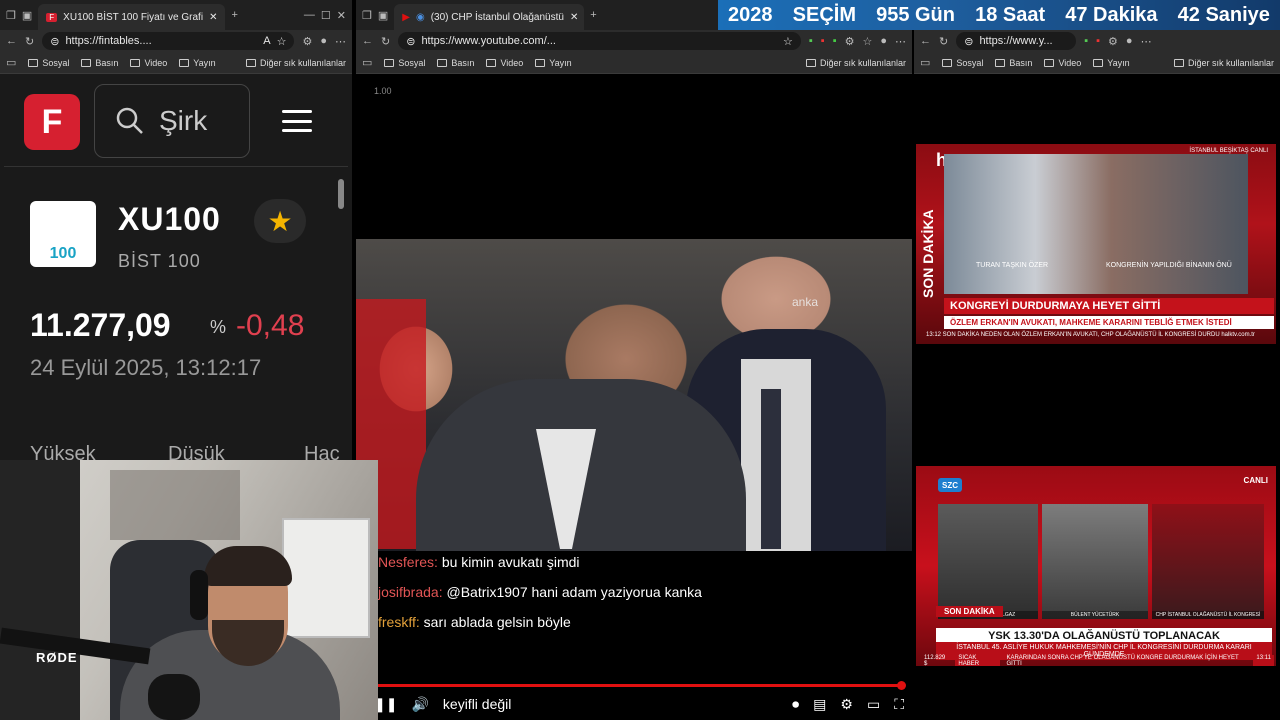 This screenshot has height=720, width=1280. What do you see at coordinates (846, 704) in the screenshot?
I see `settings-icon: ⚙` at bounding box center [846, 704].